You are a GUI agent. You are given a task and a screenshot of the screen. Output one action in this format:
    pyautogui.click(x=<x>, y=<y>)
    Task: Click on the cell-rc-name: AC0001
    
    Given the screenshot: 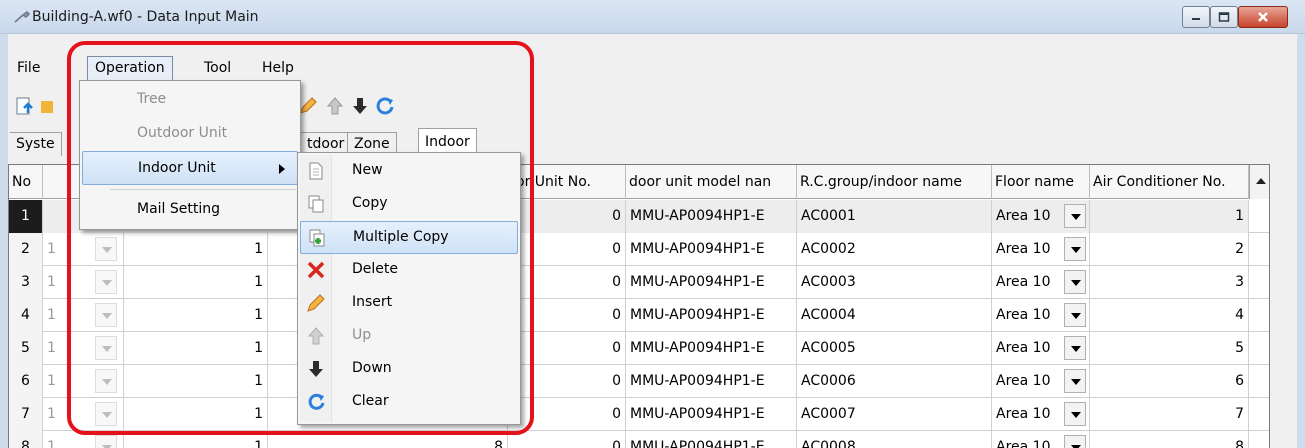 What is the action you would take?
    pyautogui.click(x=894, y=216)
    